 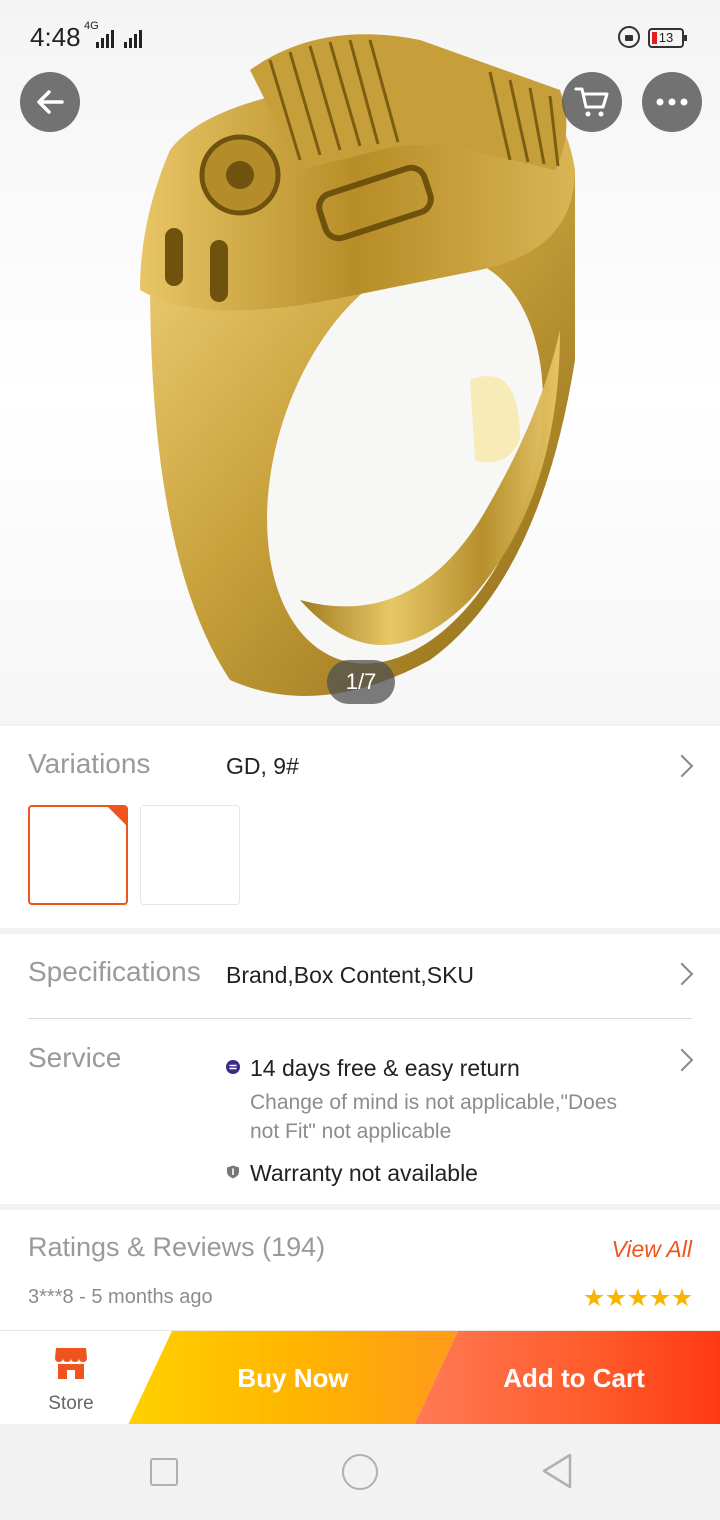 What do you see at coordinates (262, 766) in the screenshot?
I see `variations-value: GD, 9#` at bounding box center [262, 766].